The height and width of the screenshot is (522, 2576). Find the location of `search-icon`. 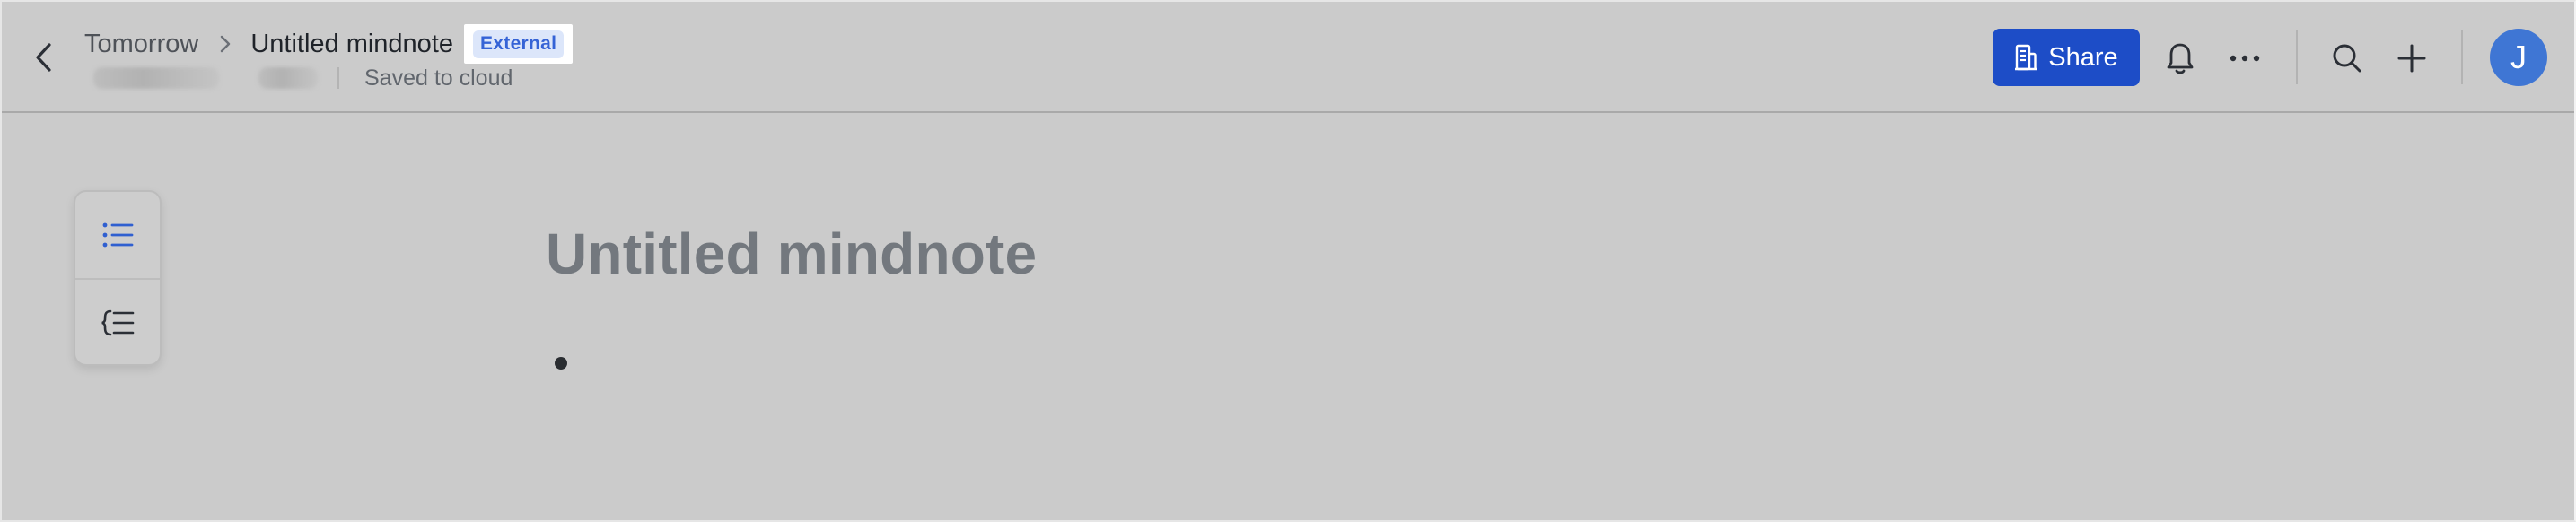

search-icon is located at coordinates (2347, 58).